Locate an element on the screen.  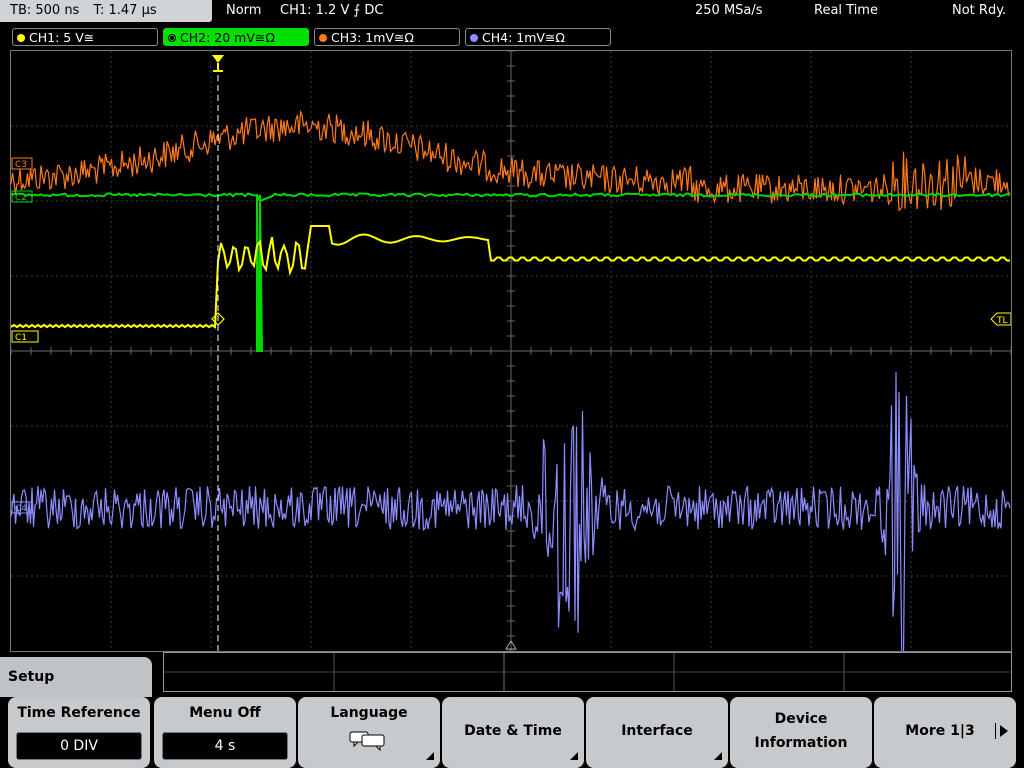
channel-tab-ch4: CH4: 1mV≅Ω is located at coordinates (538, 37).